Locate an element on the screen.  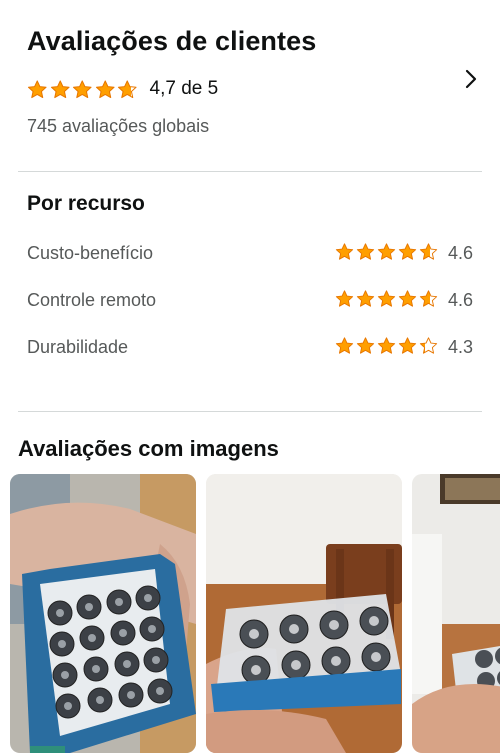
feature-label: Controle remoto is located at coordinates (92, 300).